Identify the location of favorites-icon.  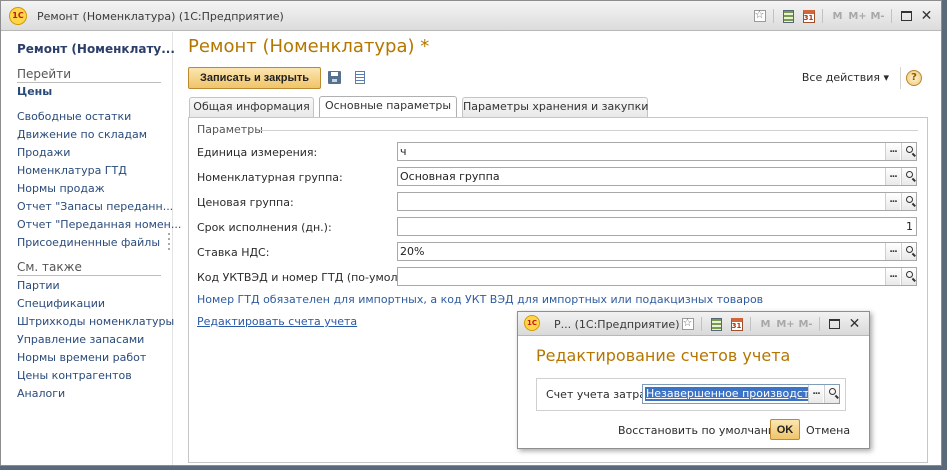
(759, 15).